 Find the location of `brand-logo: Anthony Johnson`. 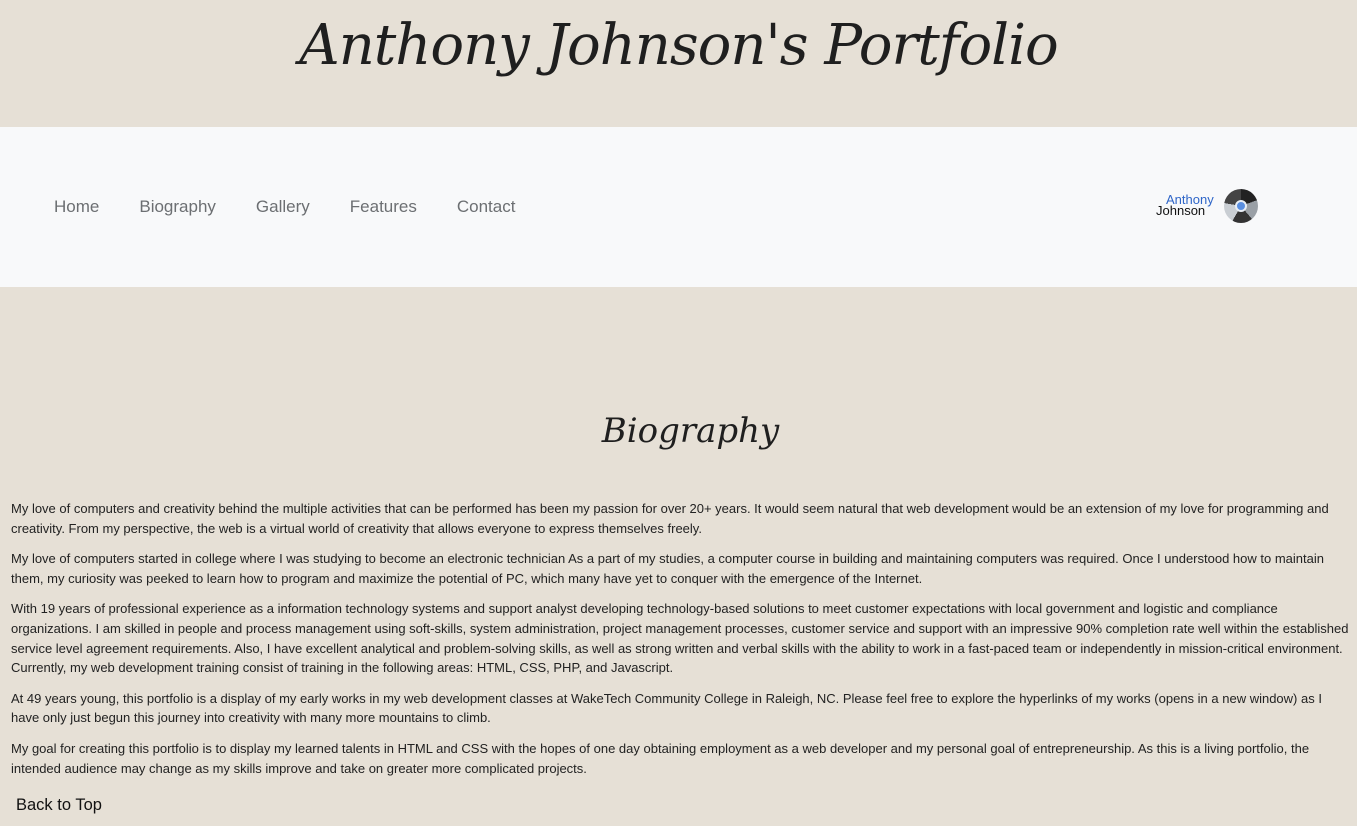

brand-logo: Anthony Johnson is located at coordinates (1207, 207).